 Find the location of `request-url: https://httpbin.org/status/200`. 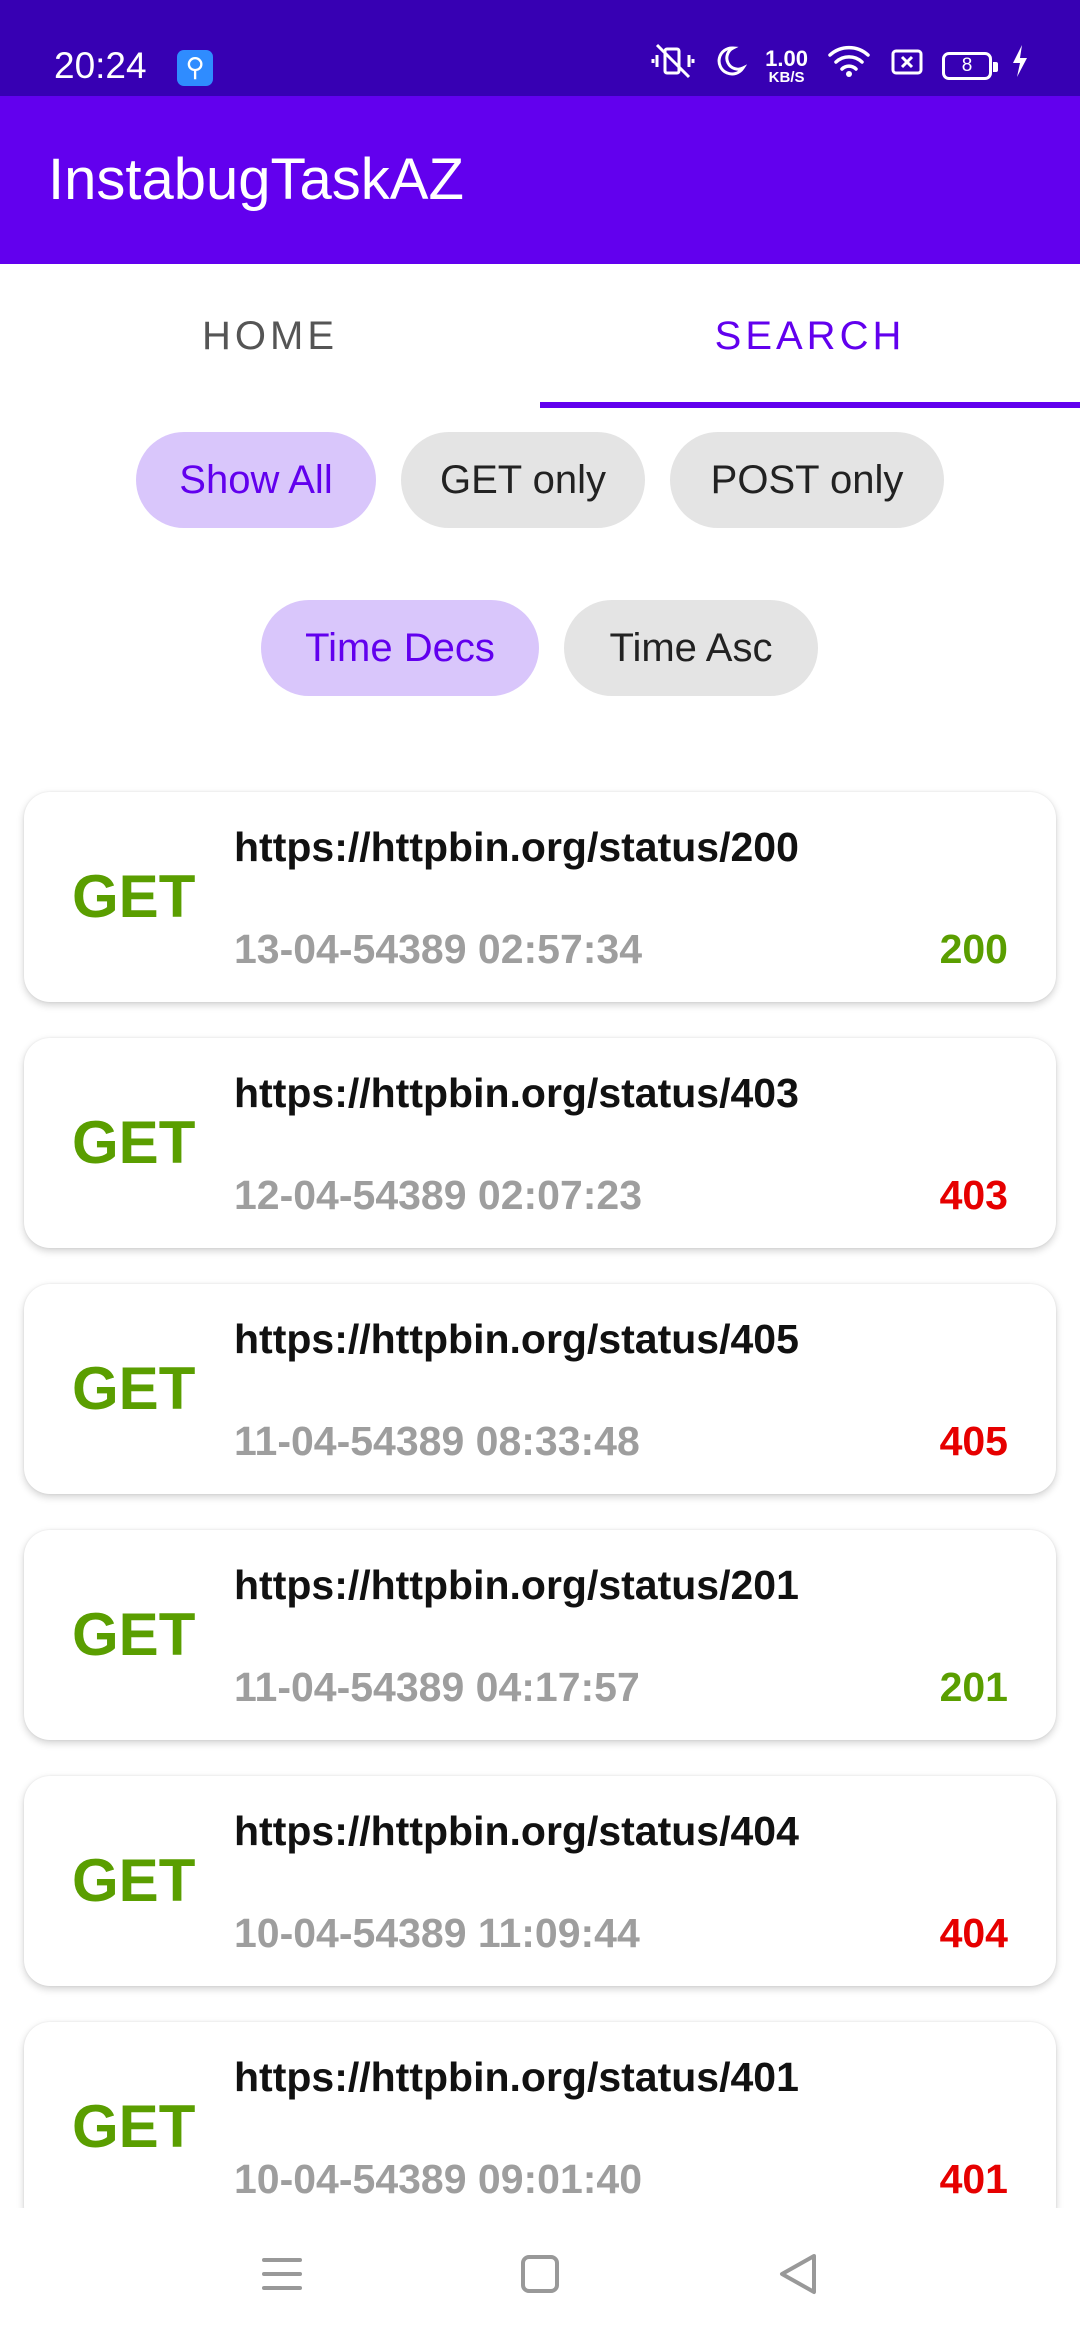

request-url: https://httpbin.org/status/200 is located at coordinates (516, 847).